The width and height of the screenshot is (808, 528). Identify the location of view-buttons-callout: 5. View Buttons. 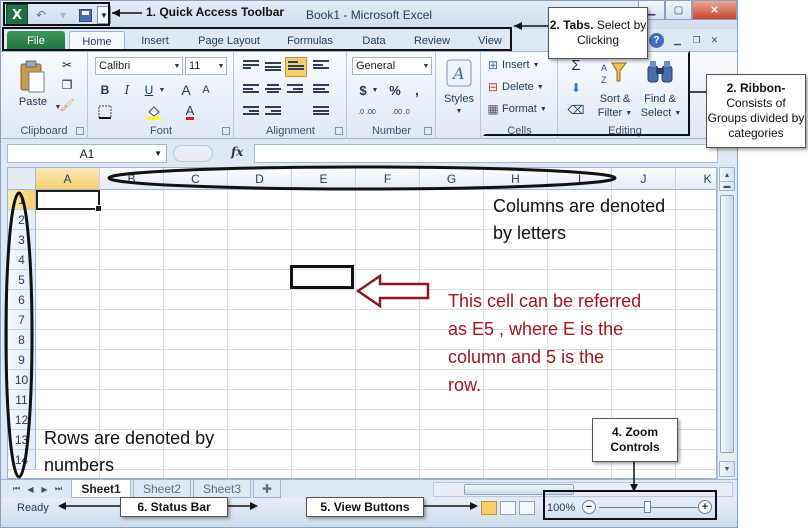
(365, 507).